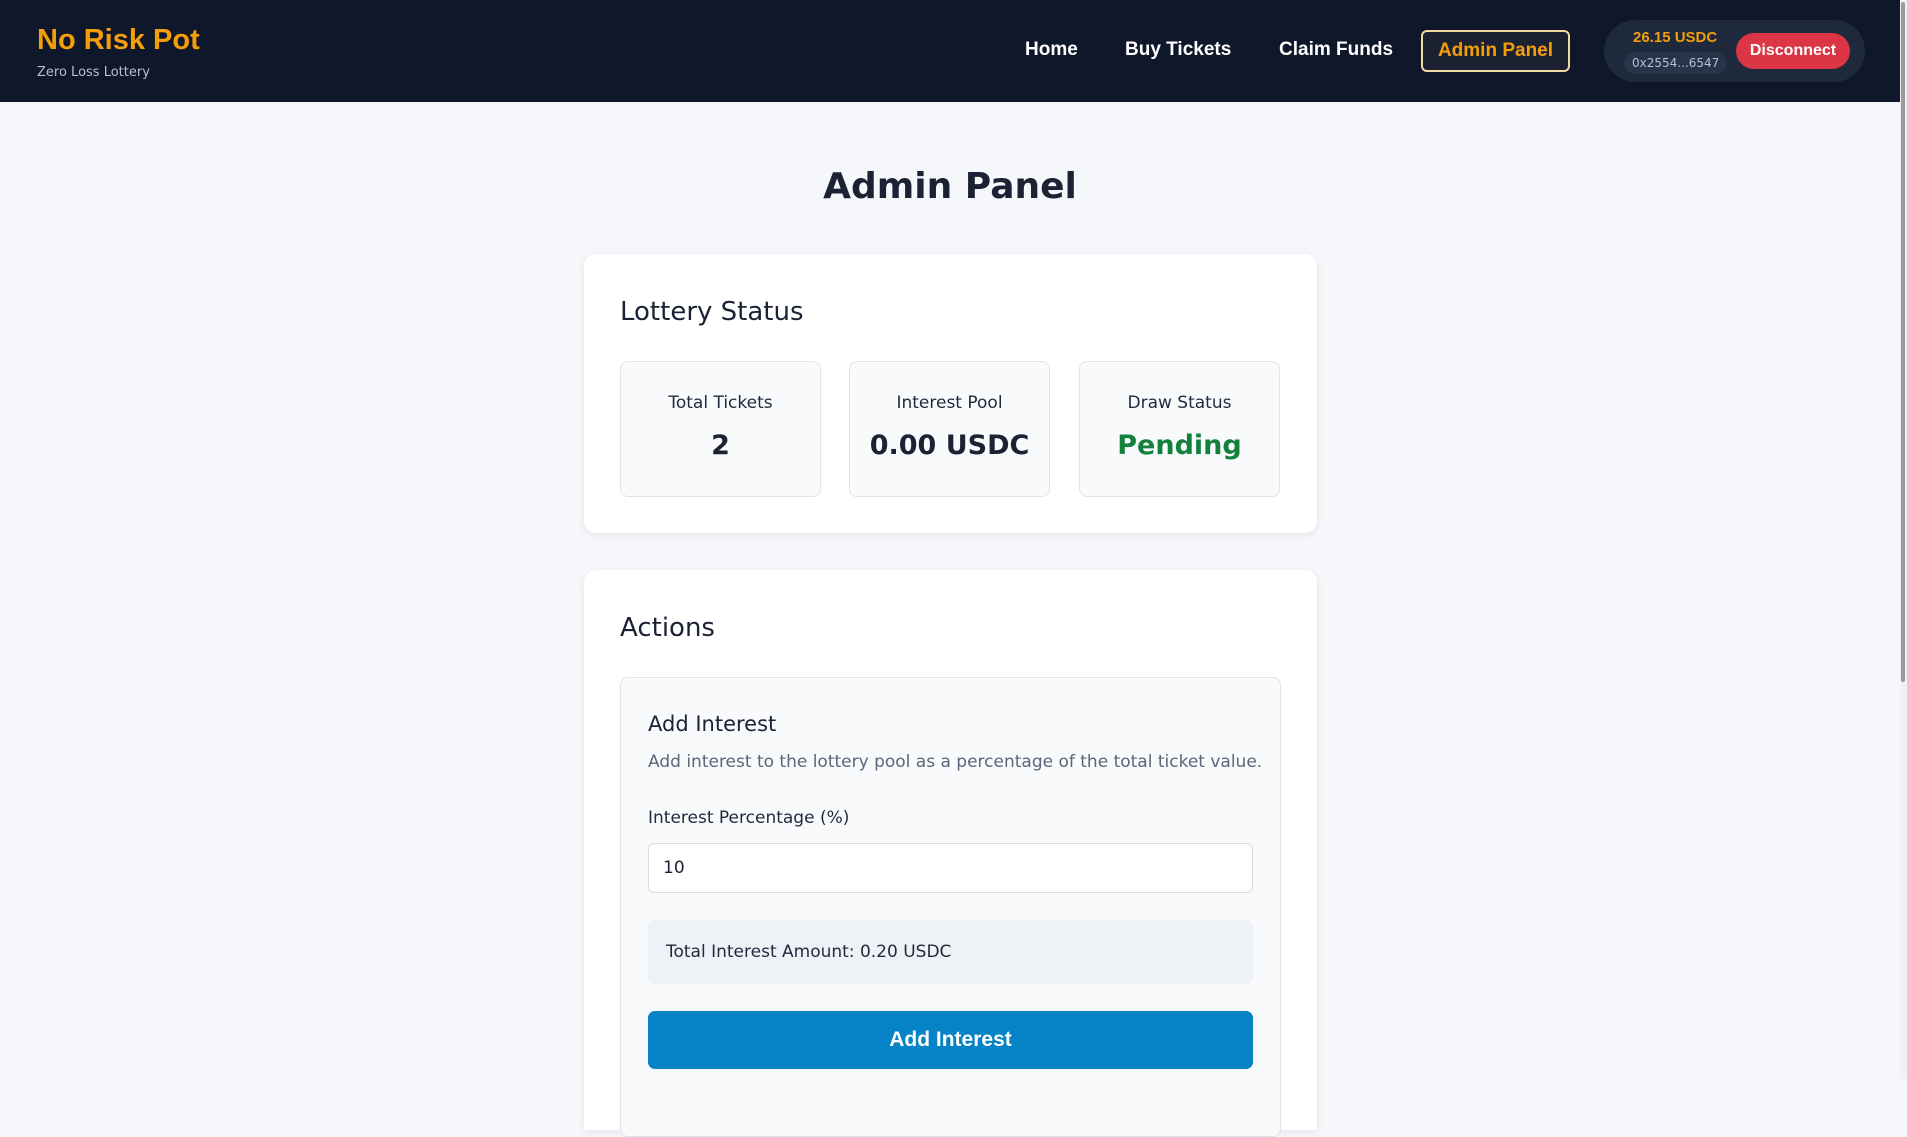  Describe the element at coordinates (1336, 50) in the screenshot. I see `nav-claim-funds: Claim Funds` at that location.